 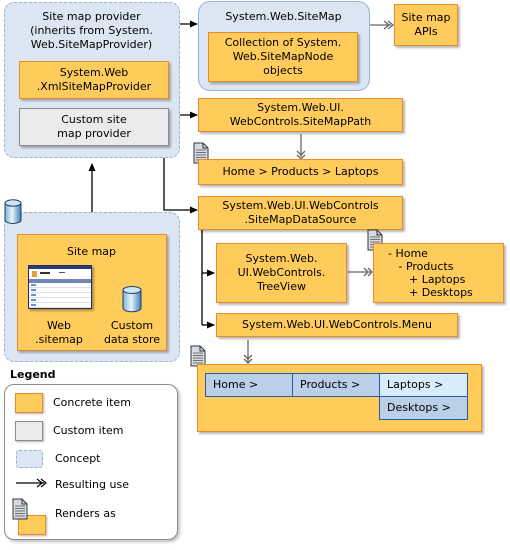 I want to click on menu-rendered: Home > Products > Laptops > Desktops >, so click(x=339, y=398).